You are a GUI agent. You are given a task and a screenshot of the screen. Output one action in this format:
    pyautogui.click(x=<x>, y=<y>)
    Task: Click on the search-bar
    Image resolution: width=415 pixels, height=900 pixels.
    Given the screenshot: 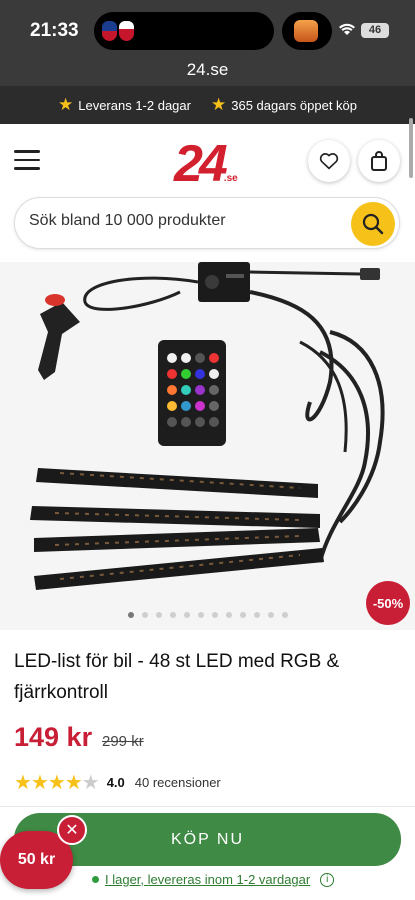 What is the action you would take?
    pyautogui.click(x=207, y=223)
    